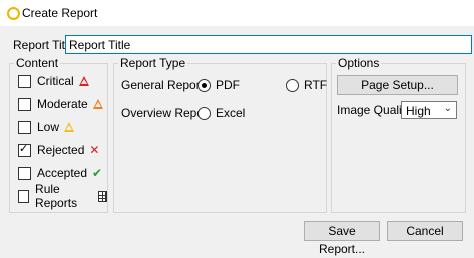 This screenshot has height=258, width=474. What do you see at coordinates (97, 173) in the screenshot?
I see `green-check-icon: ✔` at bounding box center [97, 173].